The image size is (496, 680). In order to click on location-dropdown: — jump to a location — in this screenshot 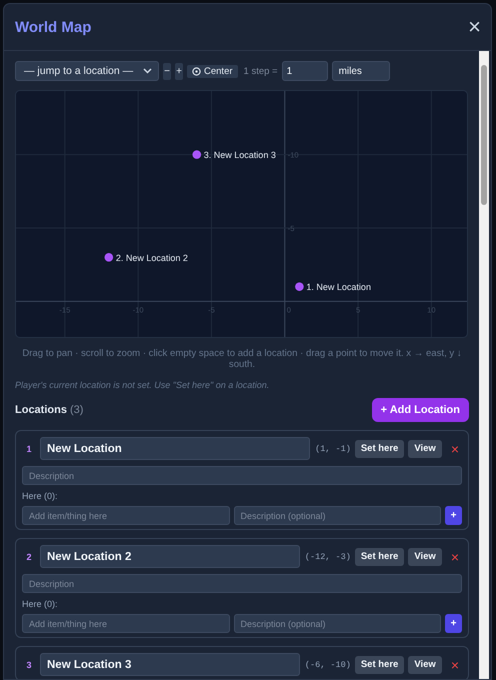, I will do `click(87, 71)`.